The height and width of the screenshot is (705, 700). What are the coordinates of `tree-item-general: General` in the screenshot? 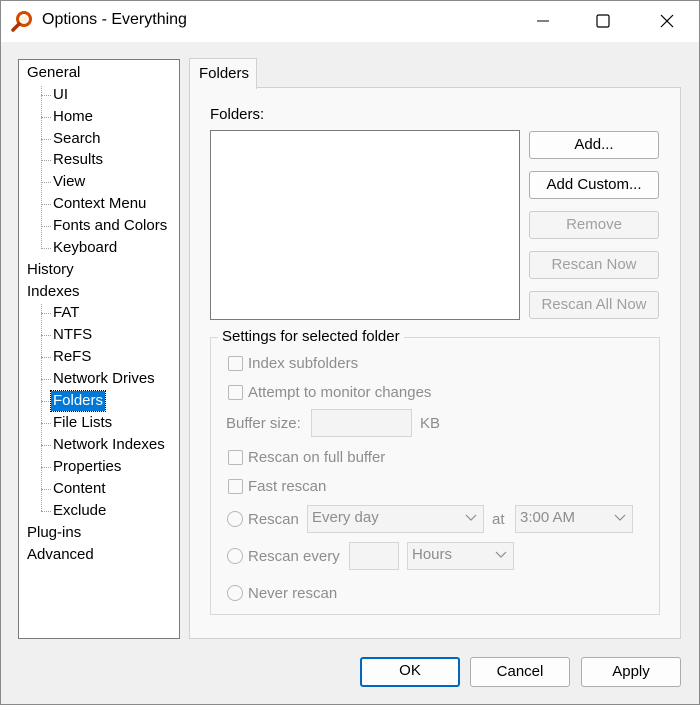 It's located at (53, 73).